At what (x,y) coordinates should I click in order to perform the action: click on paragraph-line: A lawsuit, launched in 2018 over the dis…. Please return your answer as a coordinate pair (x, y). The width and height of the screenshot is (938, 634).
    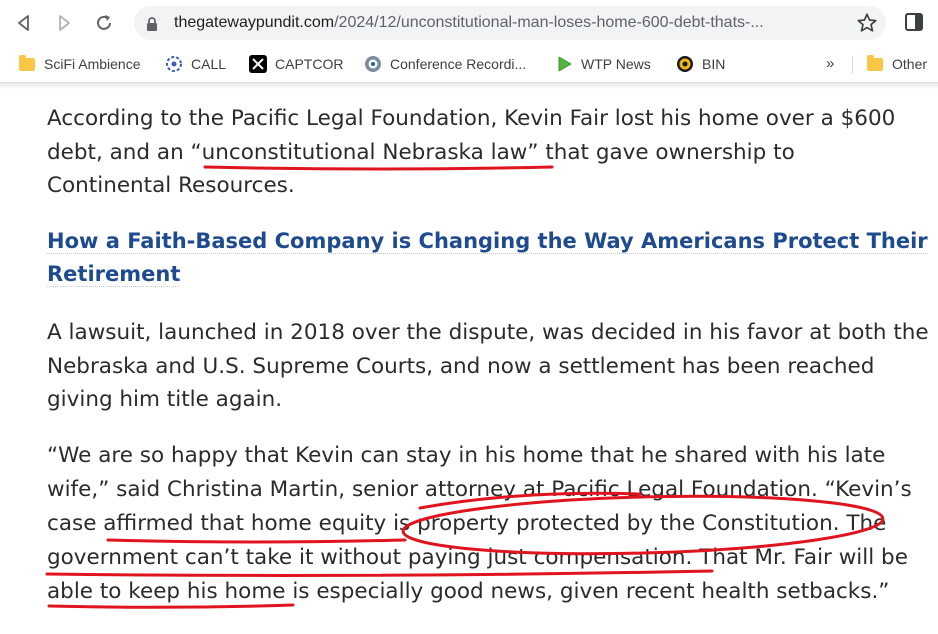
    Looking at the image, I should click on (488, 332).